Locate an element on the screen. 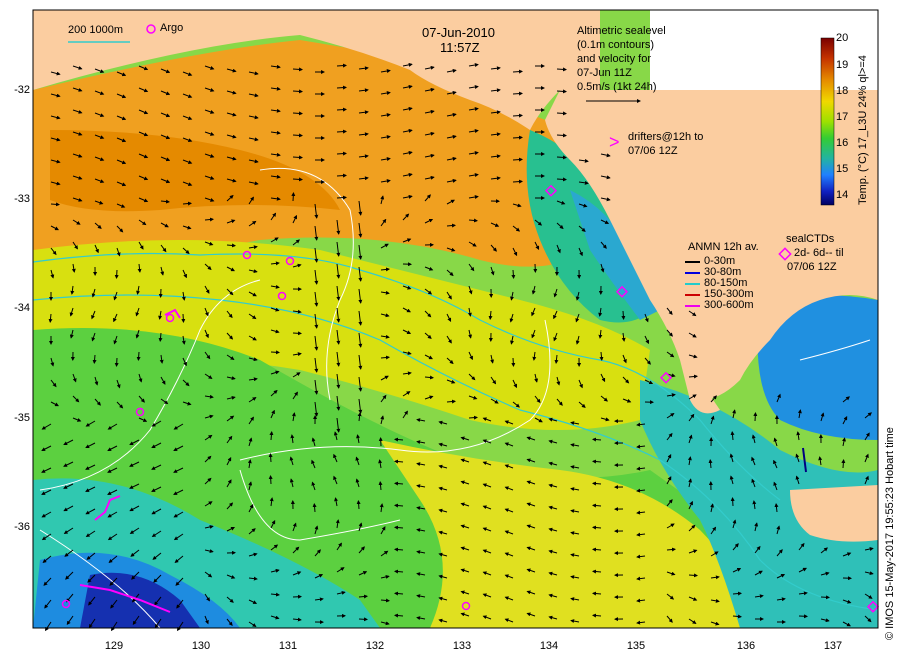 The width and height of the screenshot is (900, 660). colorbar-tick: 17 is located at coordinates (842, 117).